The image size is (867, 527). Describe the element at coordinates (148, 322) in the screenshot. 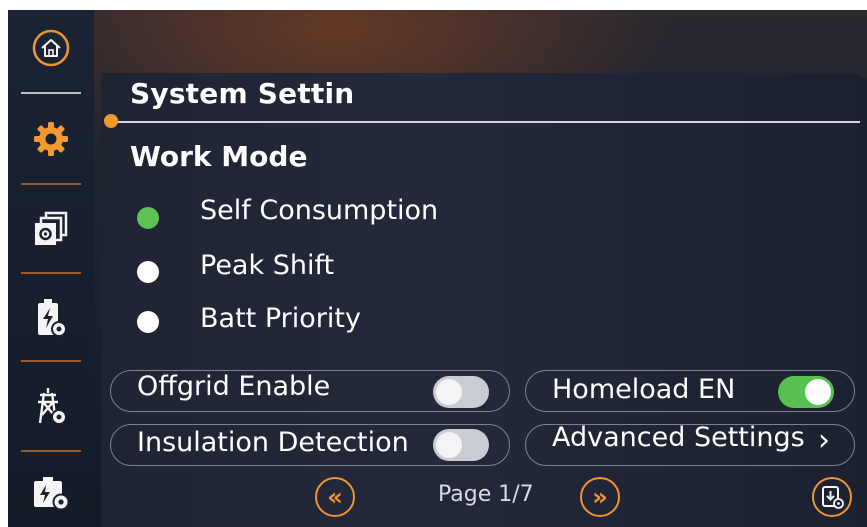

I see `radio-batt-priority` at that location.